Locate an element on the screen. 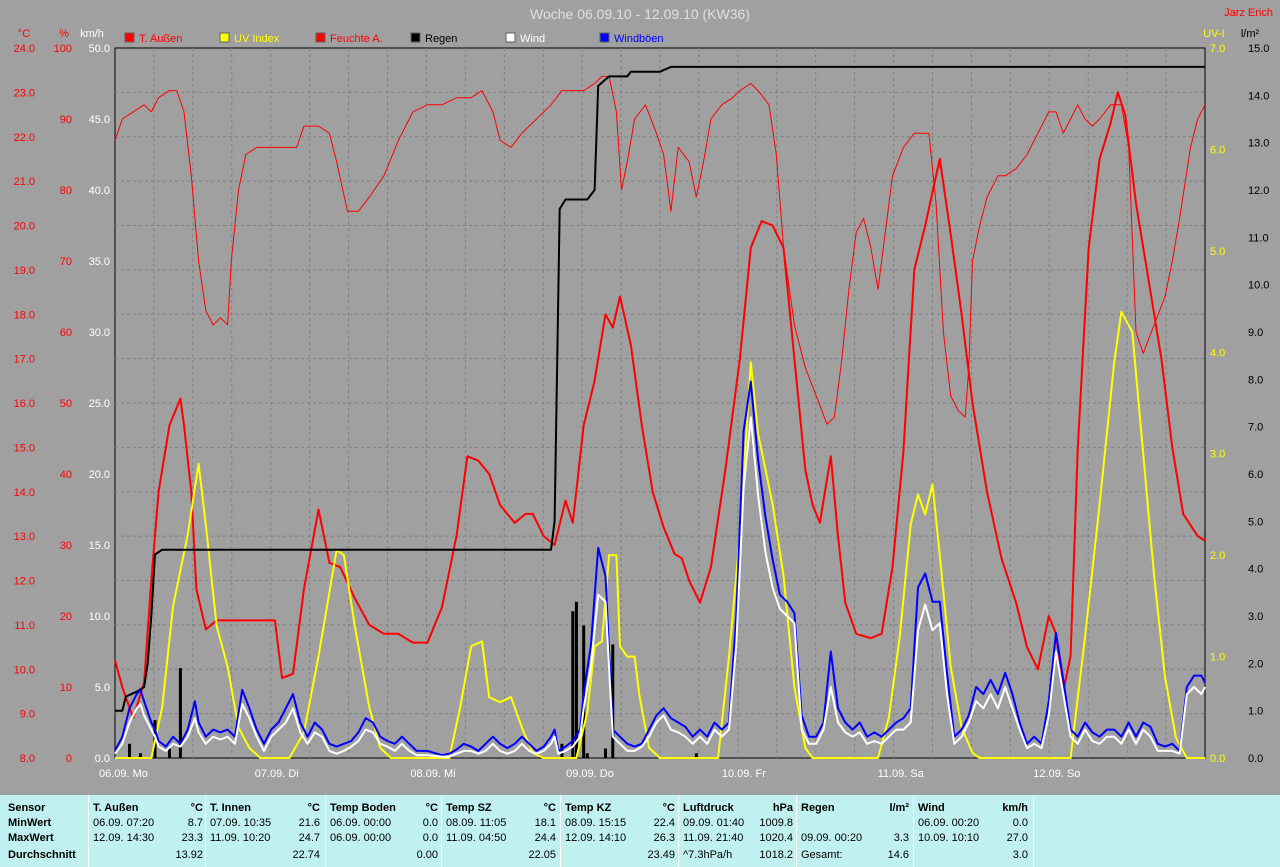 This screenshot has height=867, width=1280. temp-tick-label: 9.0 is located at coordinates (27, 715).